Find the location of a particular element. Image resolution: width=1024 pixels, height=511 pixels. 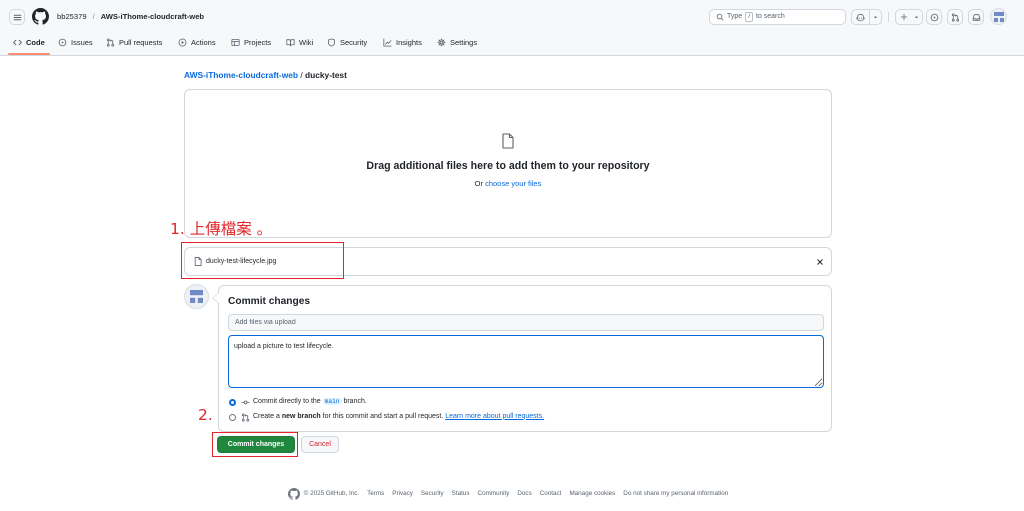

footer-link-docs: Docs is located at coordinates (524, 494).